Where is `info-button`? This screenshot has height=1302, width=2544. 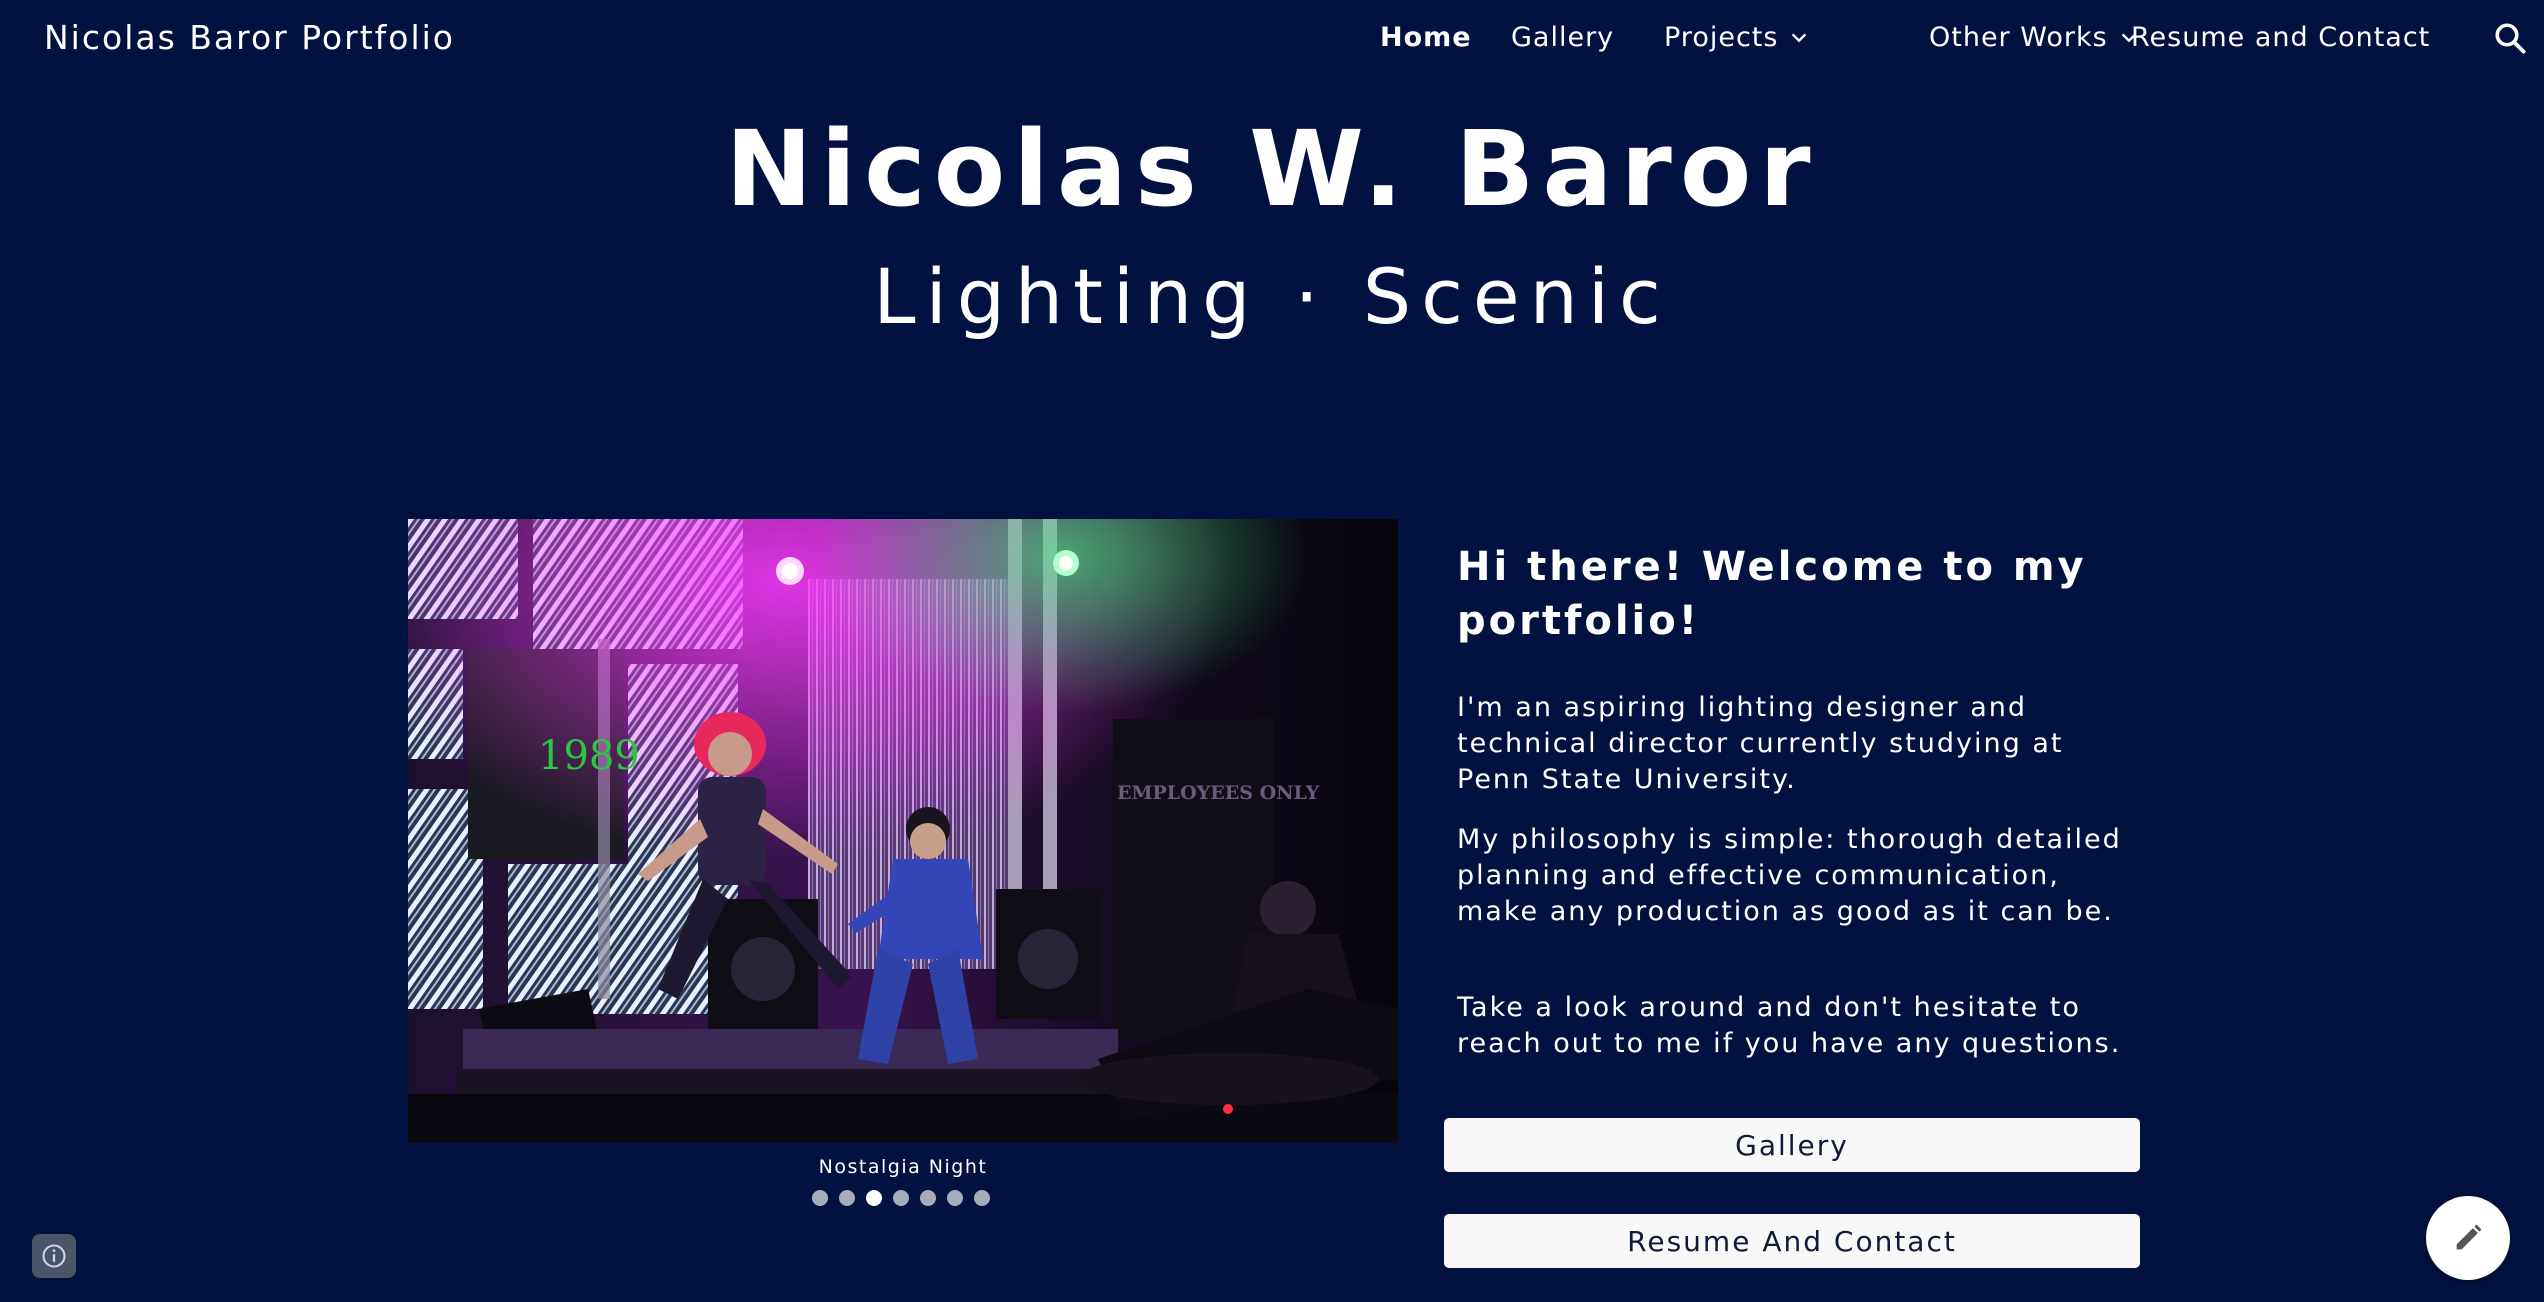 info-button is located at coordinates (54, 1256).